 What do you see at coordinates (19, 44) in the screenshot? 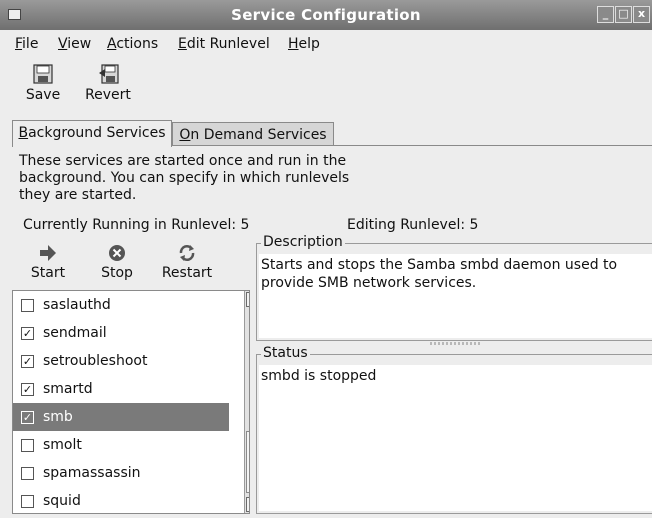
I see `menu-file-mnemonic: F` at bounding box center [19, 44].